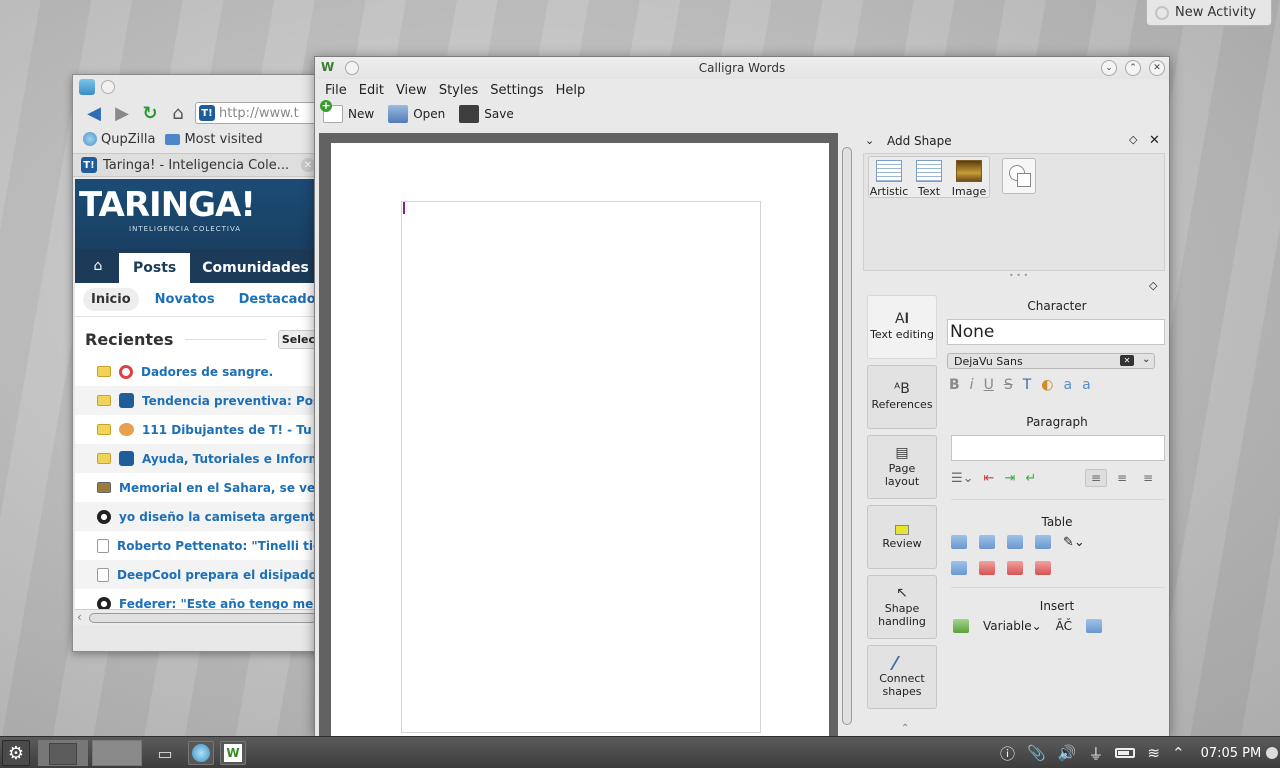 This screenshot has height=768, width=1280. What do you see at coordinates (1067, 385) in the screenshot?
I see `superscript-icon: a` at bounding box center [1067, 385].